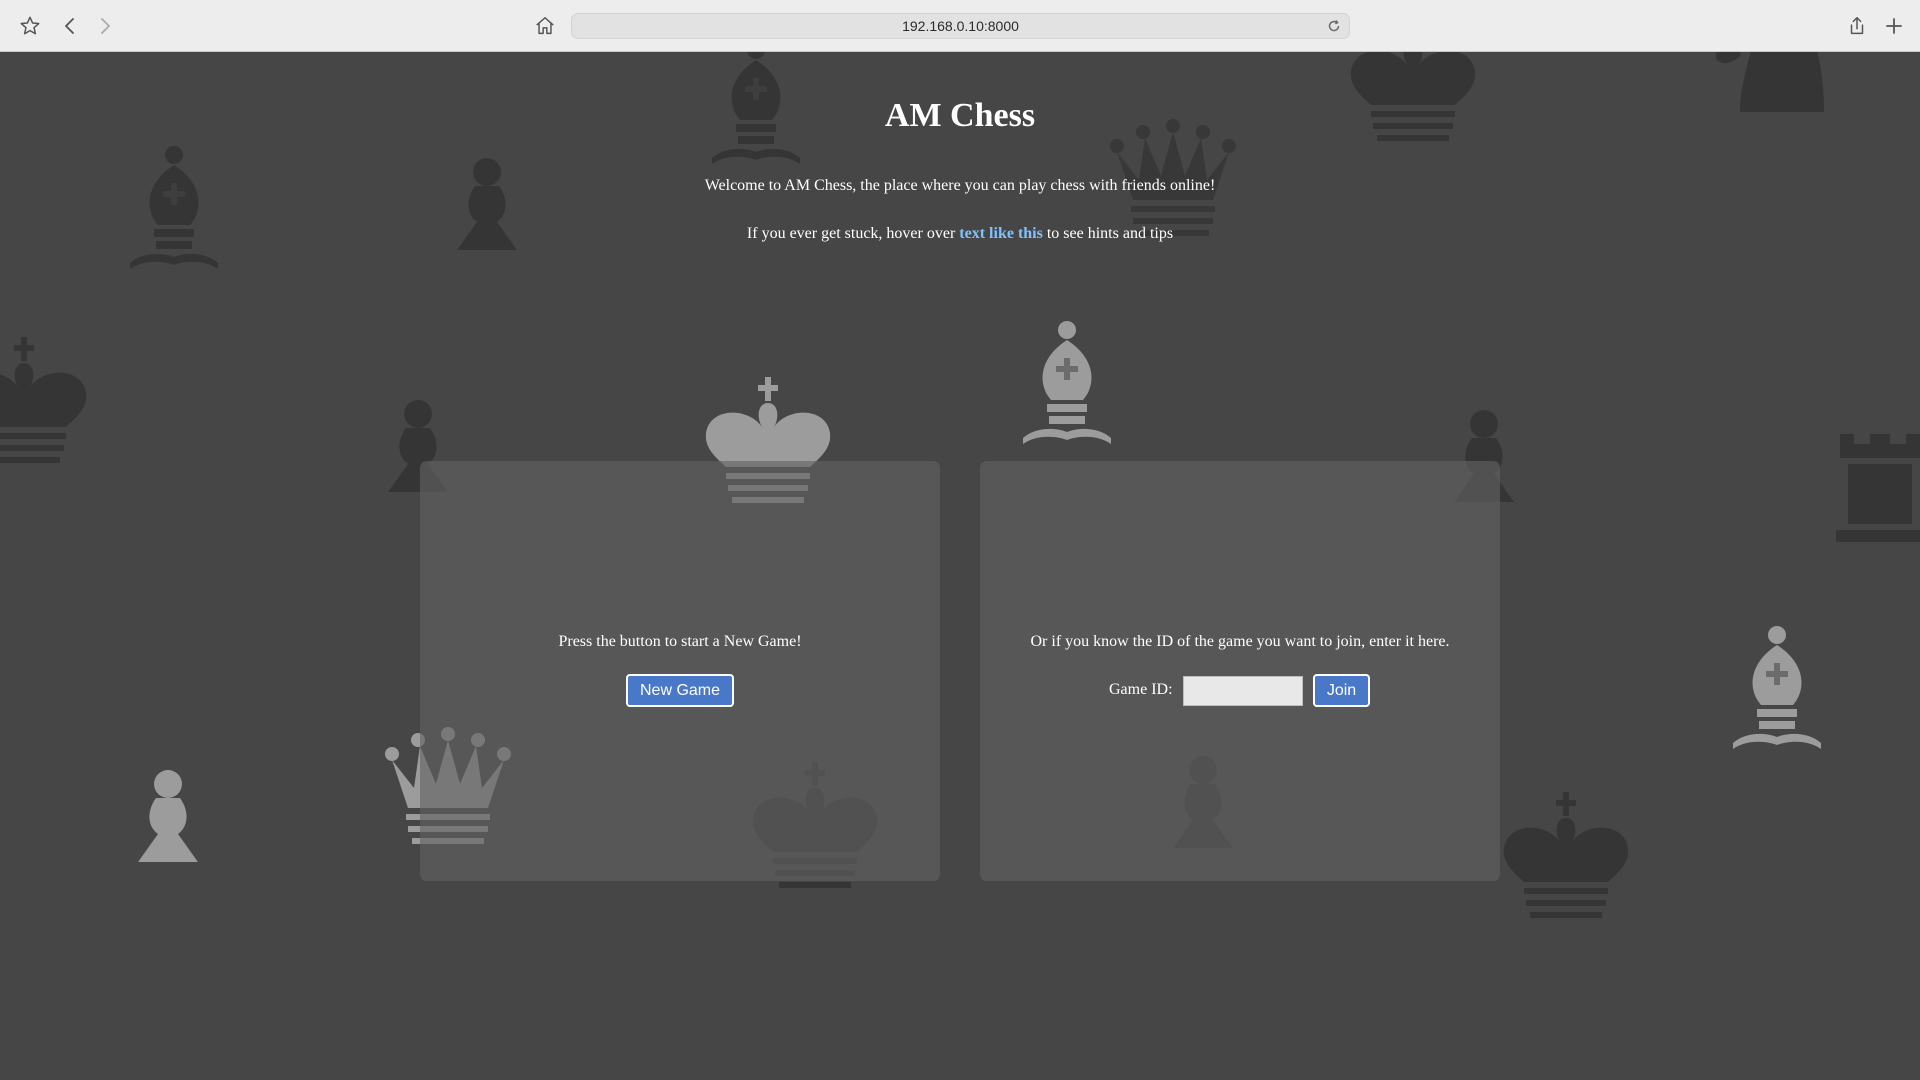  I want to click on new-game-instruction: Press the button to start a New Game!, so click(680, 641).